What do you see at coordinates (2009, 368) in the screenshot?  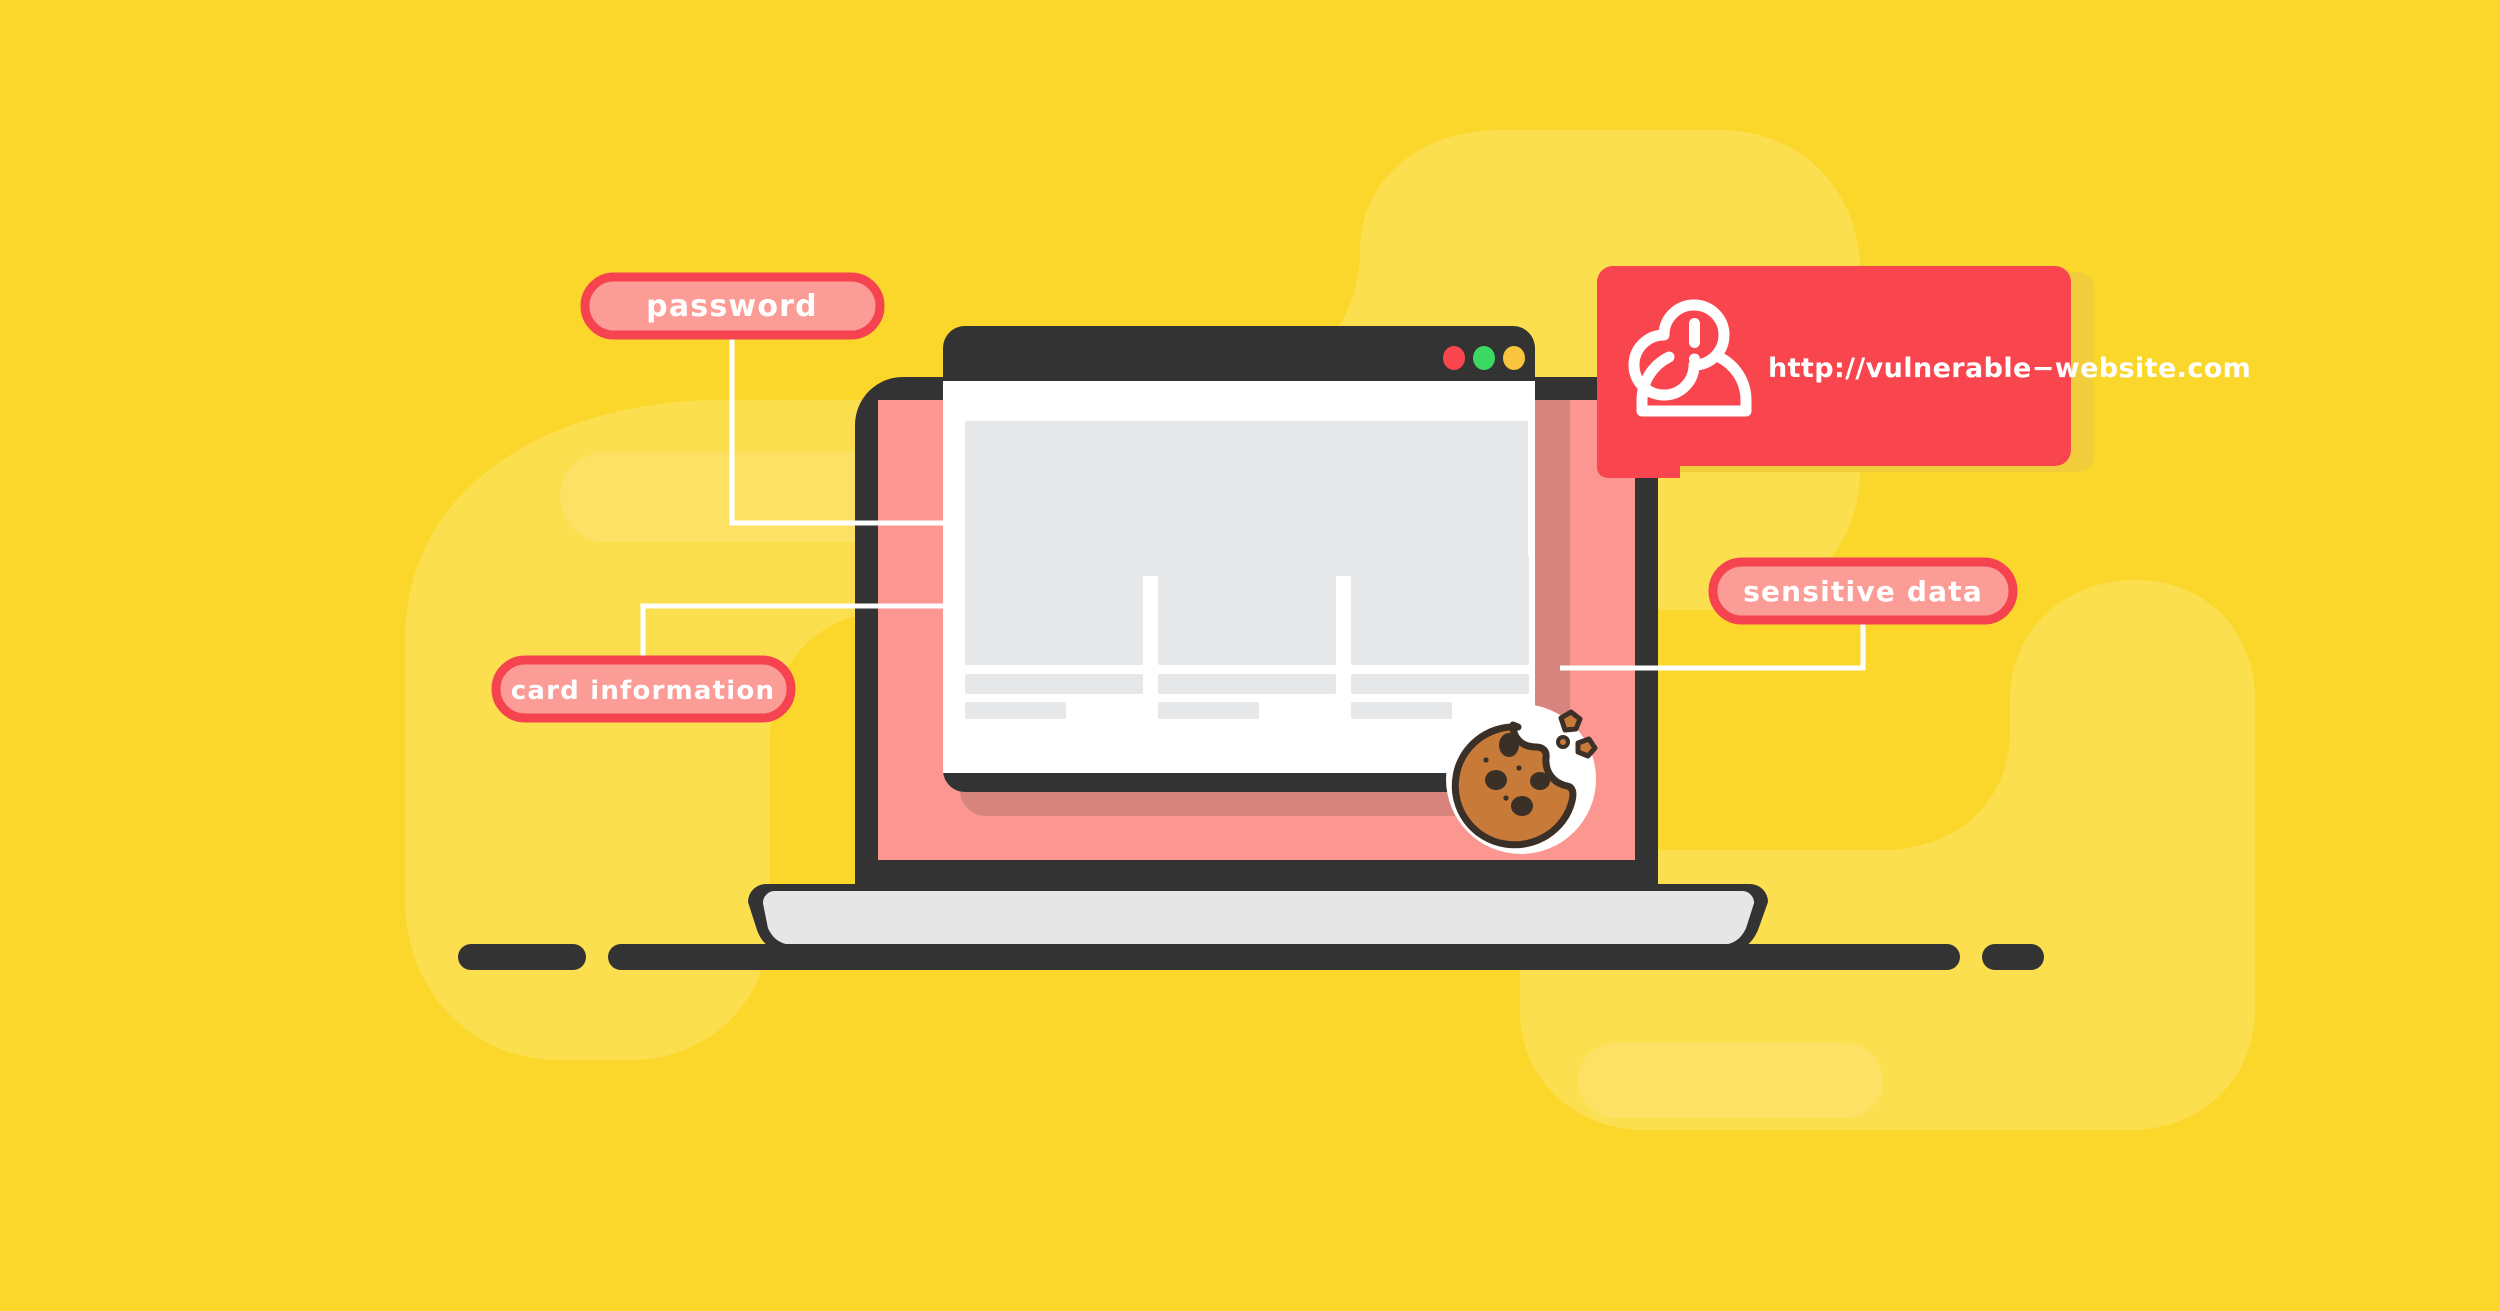 I see `alert-bubble-url: http://vulnerable−website.com` at bounding box center [2009, 368].